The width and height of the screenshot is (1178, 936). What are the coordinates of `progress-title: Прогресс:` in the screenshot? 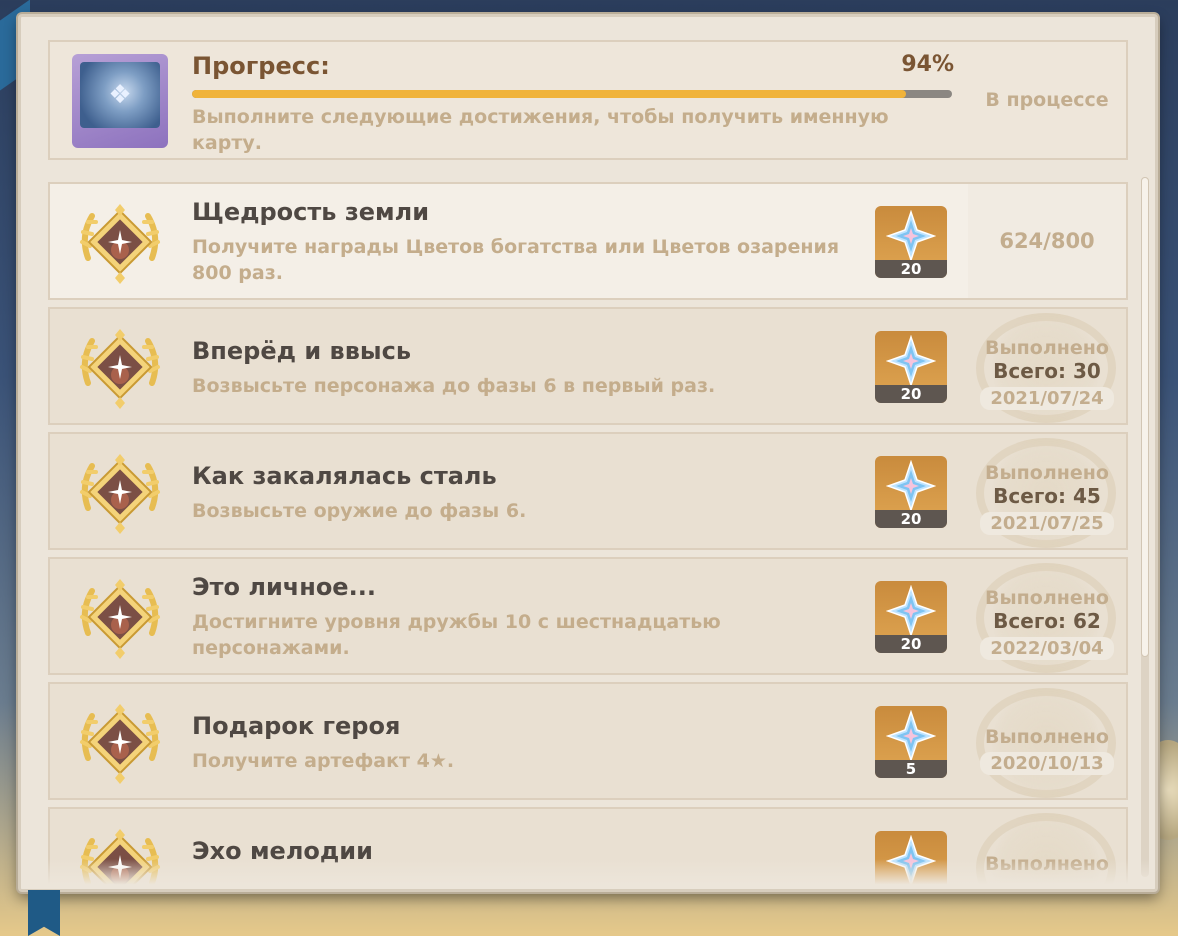 It's located at (261, 66).